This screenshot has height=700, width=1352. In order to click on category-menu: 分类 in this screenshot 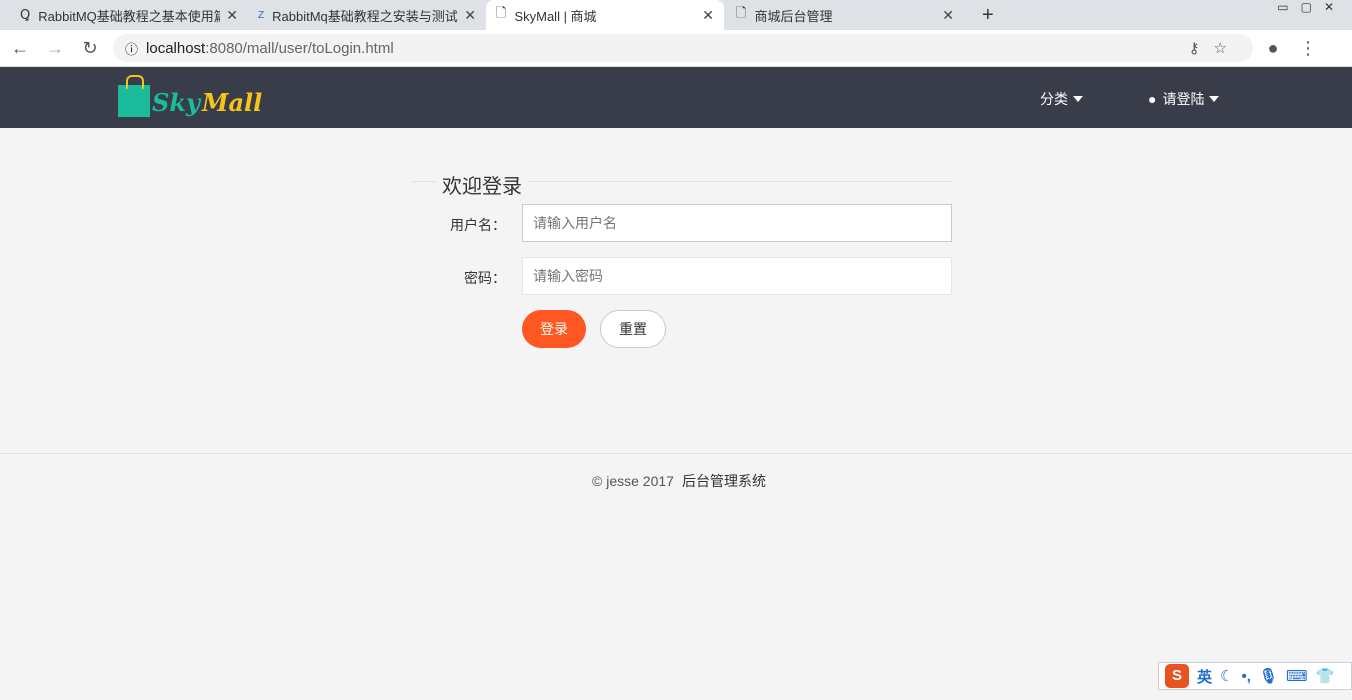, I will do `click(1061, 99)`.